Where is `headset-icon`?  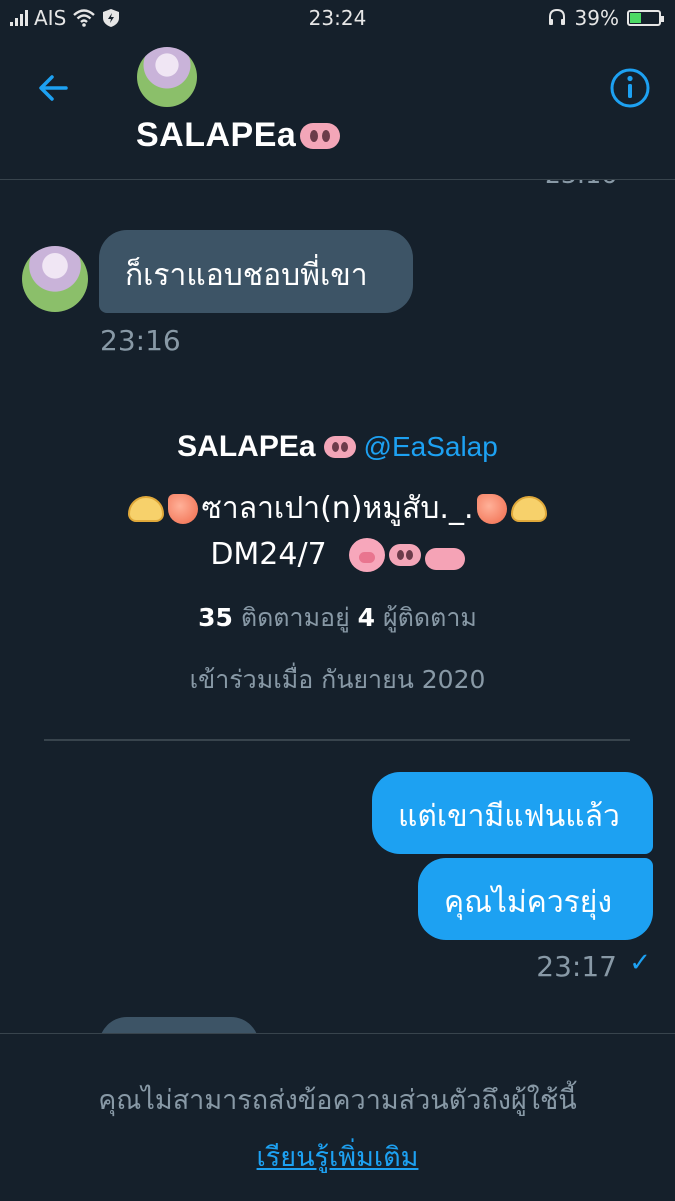 headset-icon is located at coordinates (556, 16).